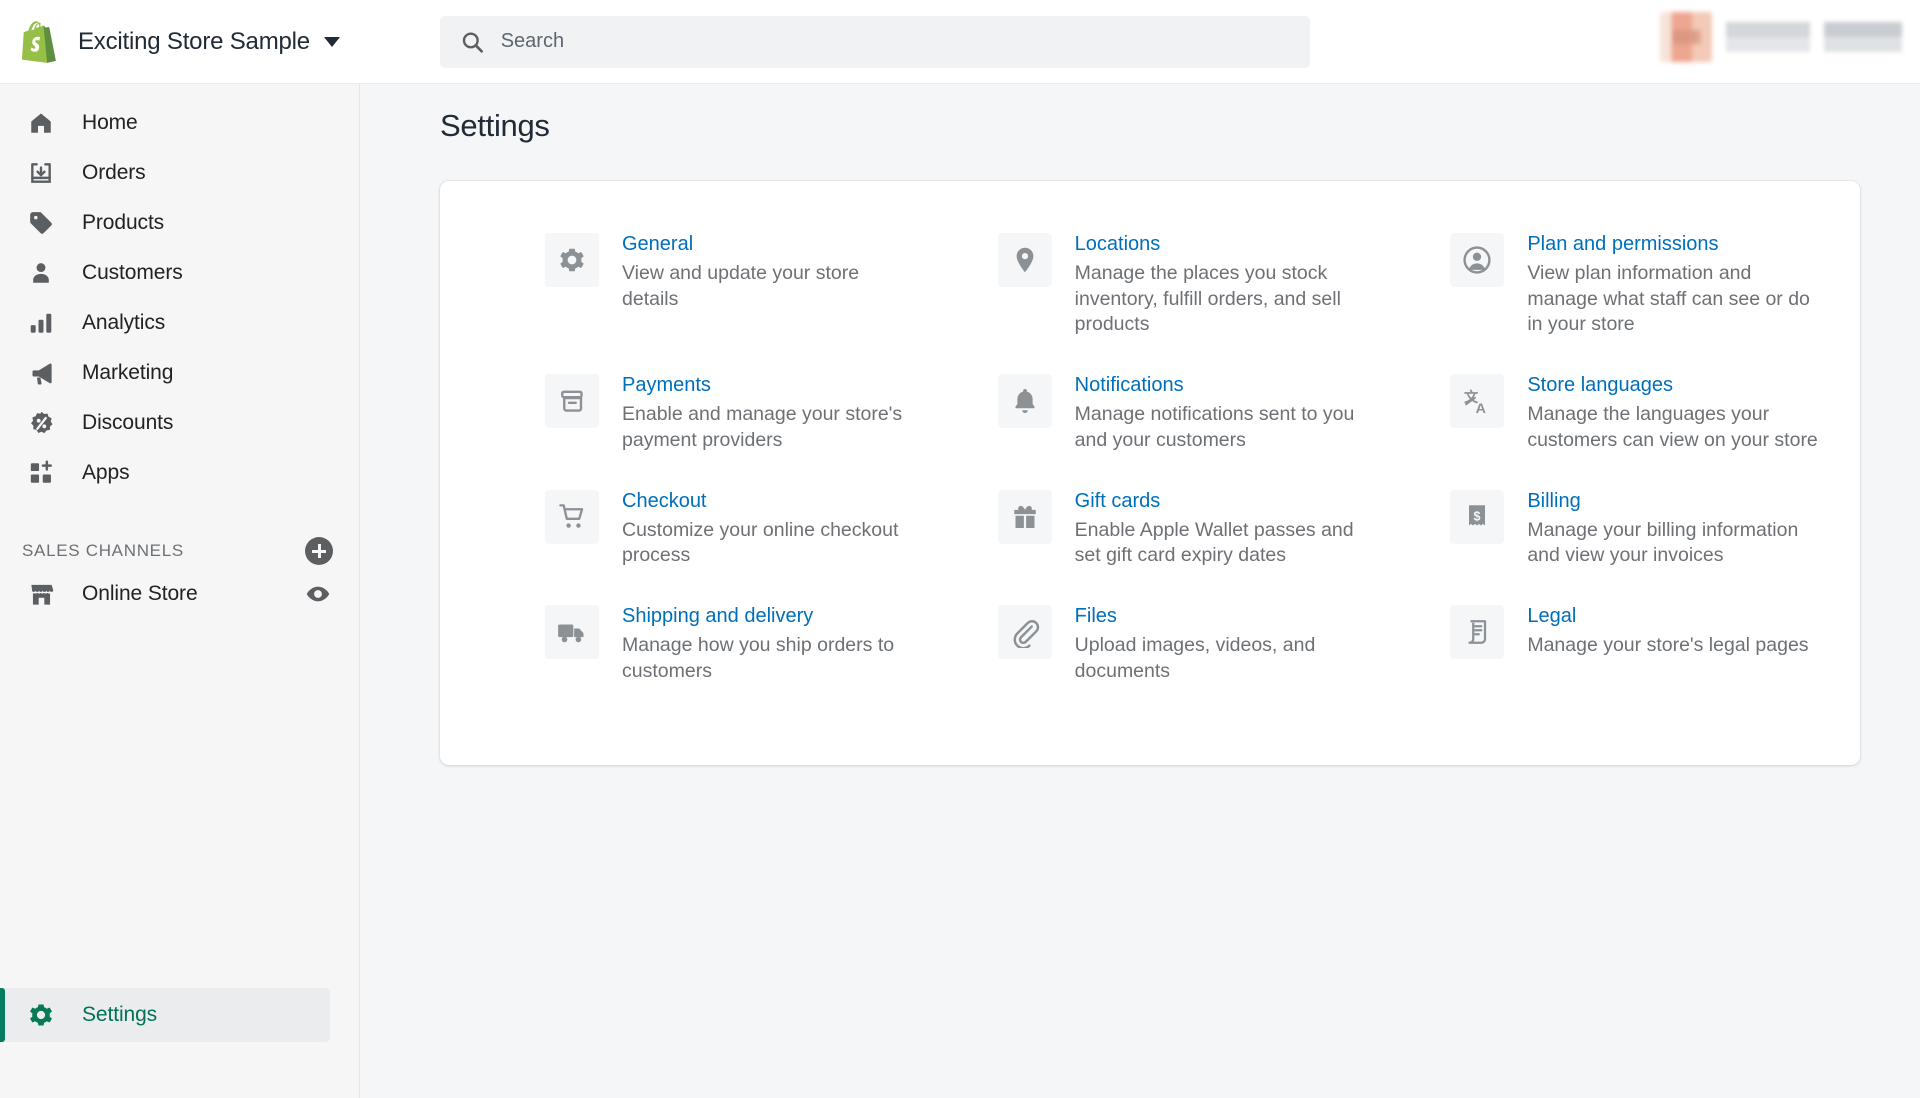 This screenshot has width=1920, height=1098. What do you see at coordinates (1863, 37) in the screenshot?
I see `user-role-redacted` at bounding box center [1863, 37].